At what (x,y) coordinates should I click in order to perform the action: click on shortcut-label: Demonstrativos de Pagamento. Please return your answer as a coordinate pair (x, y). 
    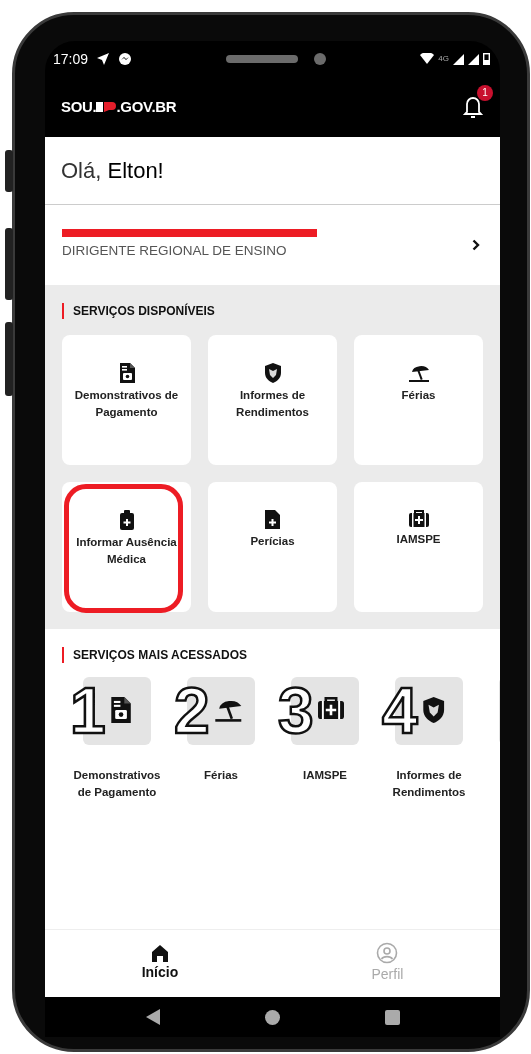
    Looking at the image, I should click on (117, 784).